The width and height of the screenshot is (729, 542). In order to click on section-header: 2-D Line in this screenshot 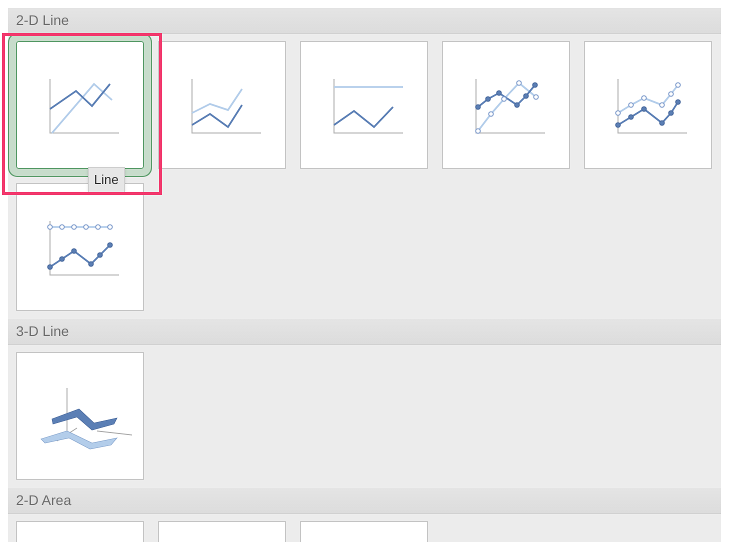, I will do `click(364, 21)`.